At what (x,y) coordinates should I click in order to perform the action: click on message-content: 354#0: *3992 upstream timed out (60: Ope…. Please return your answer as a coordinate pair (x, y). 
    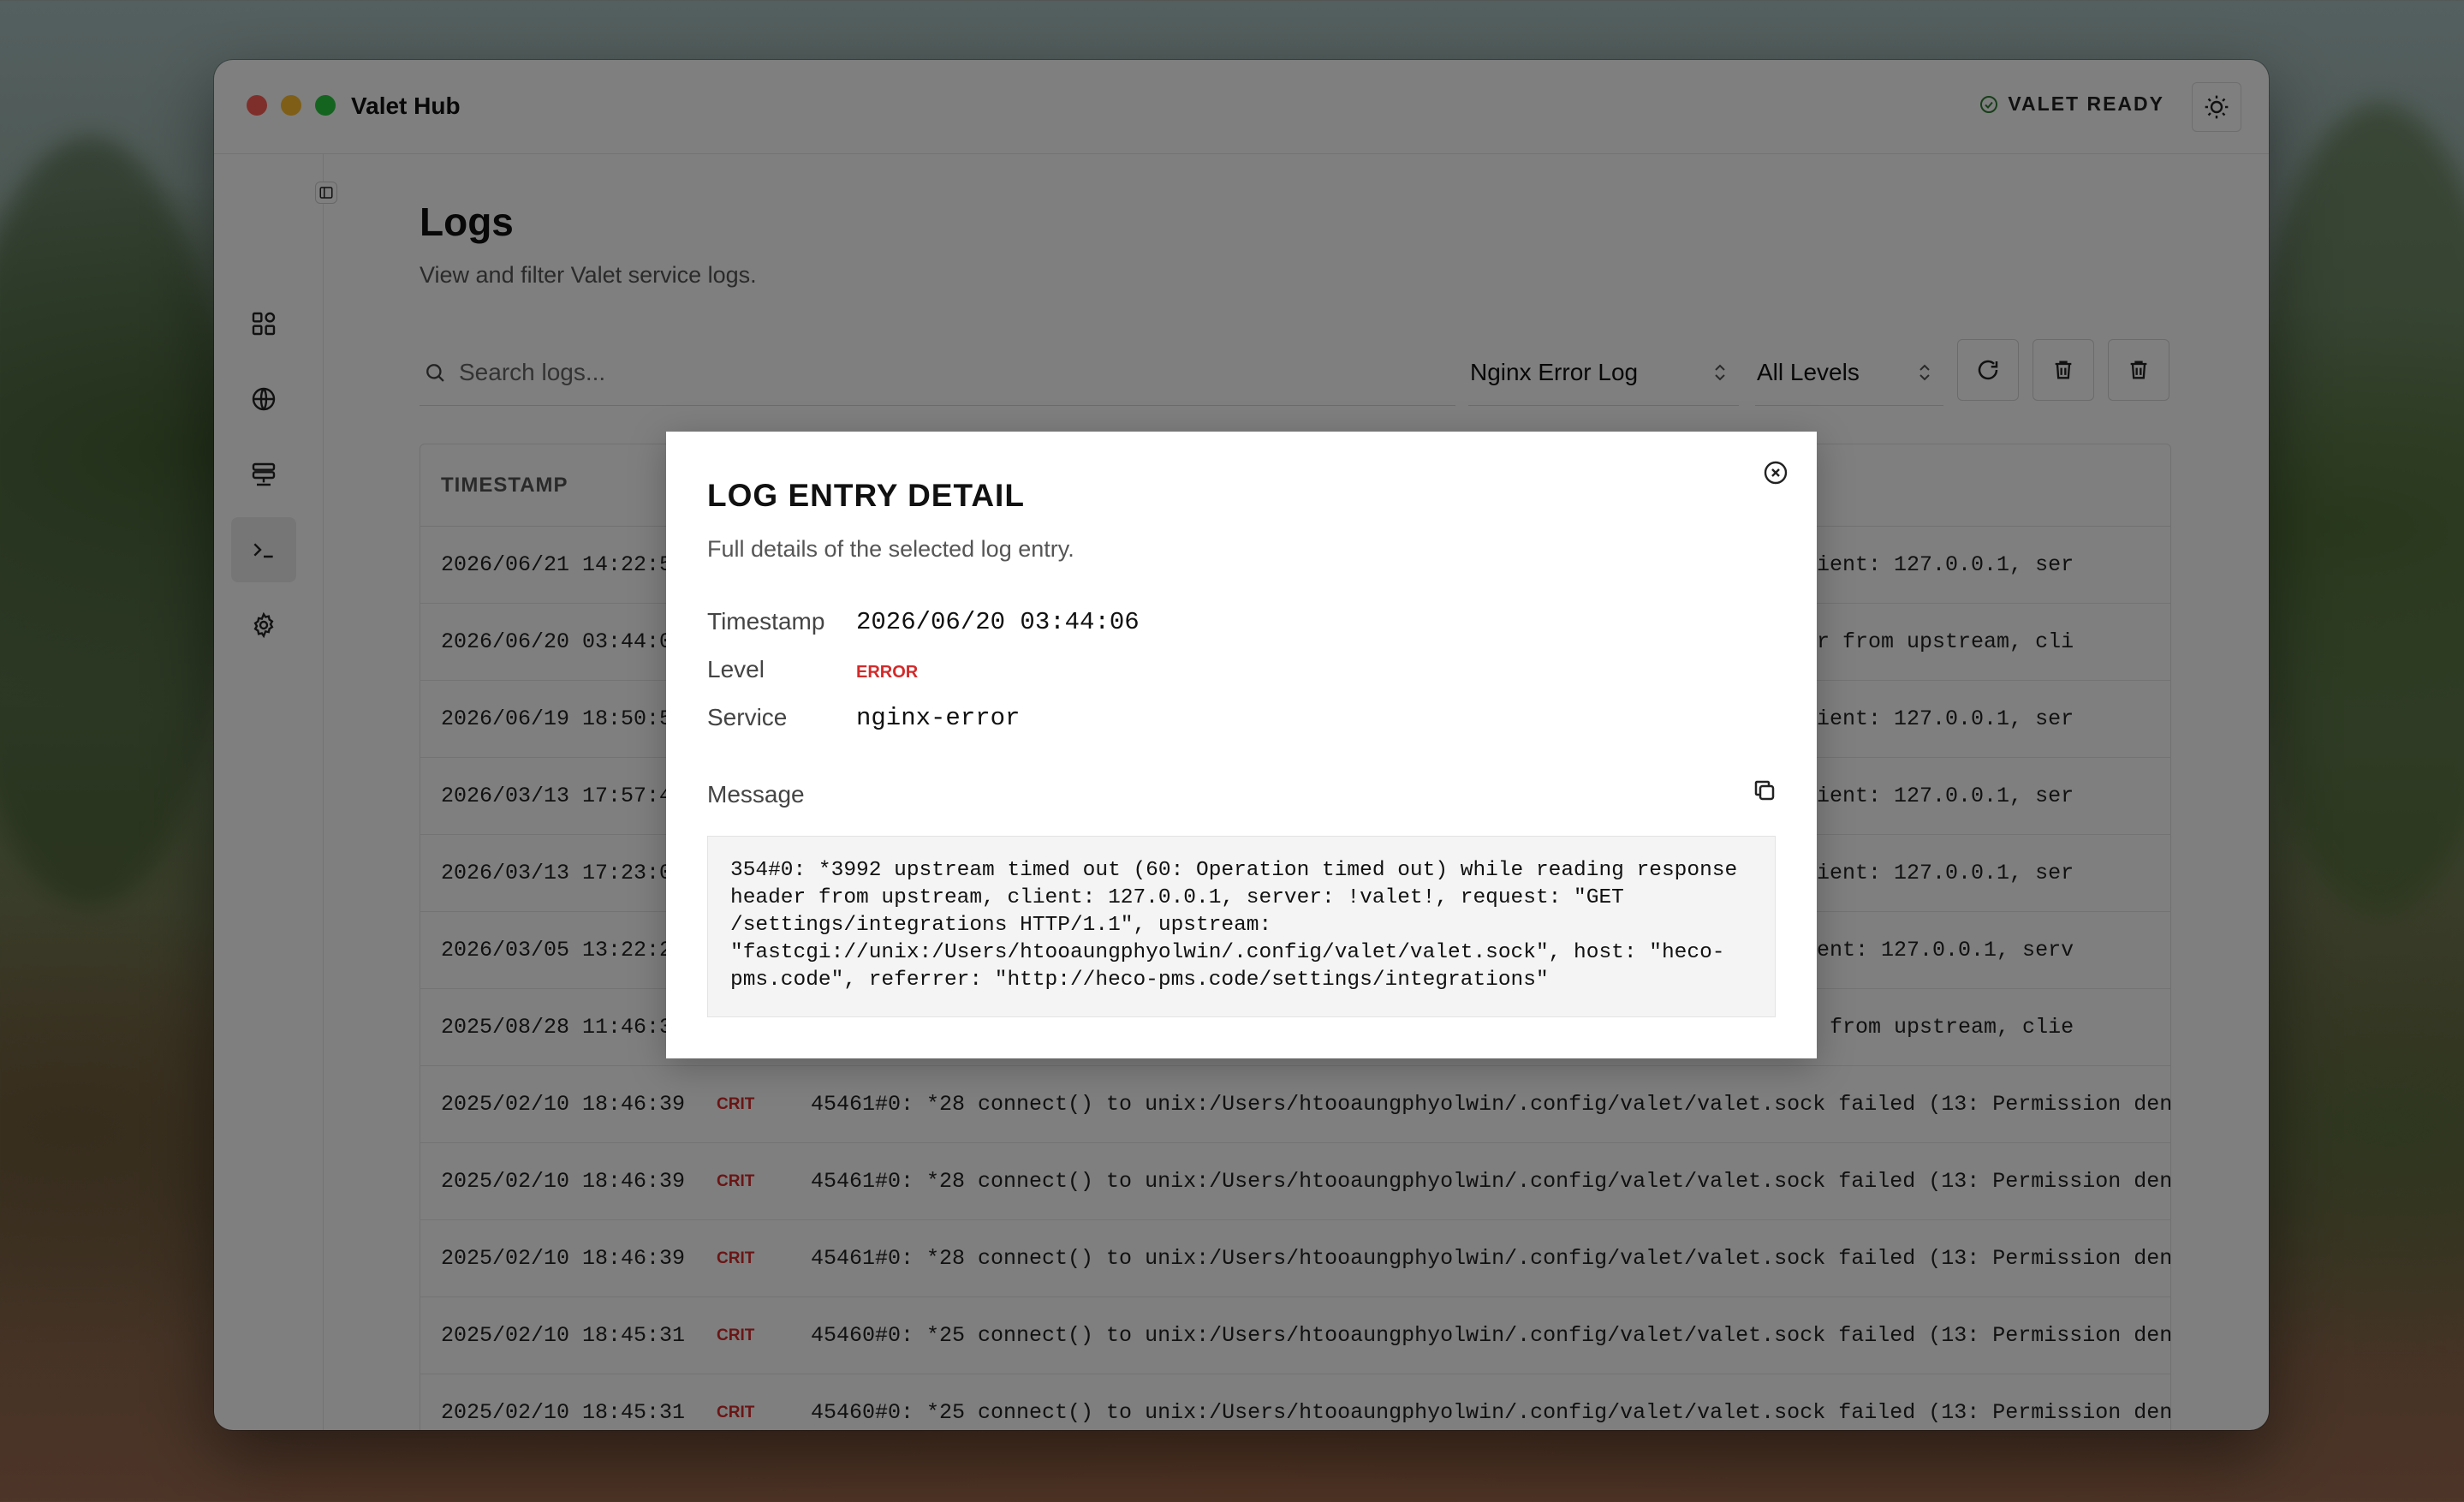
    Looking at the image, I should click on (1241, 927).